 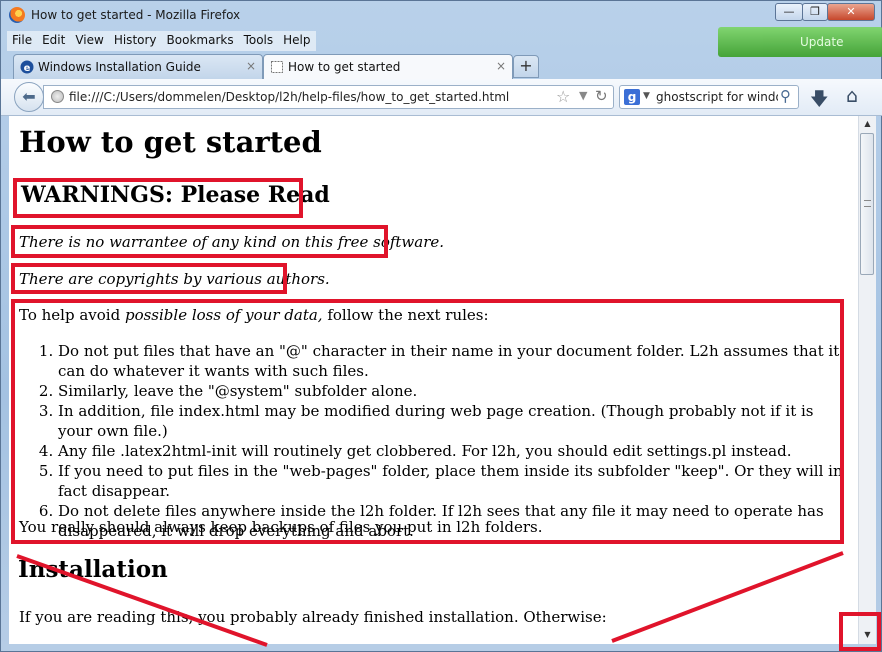 I want to click on menu-edit: Edit, so click(x=54, y=41).